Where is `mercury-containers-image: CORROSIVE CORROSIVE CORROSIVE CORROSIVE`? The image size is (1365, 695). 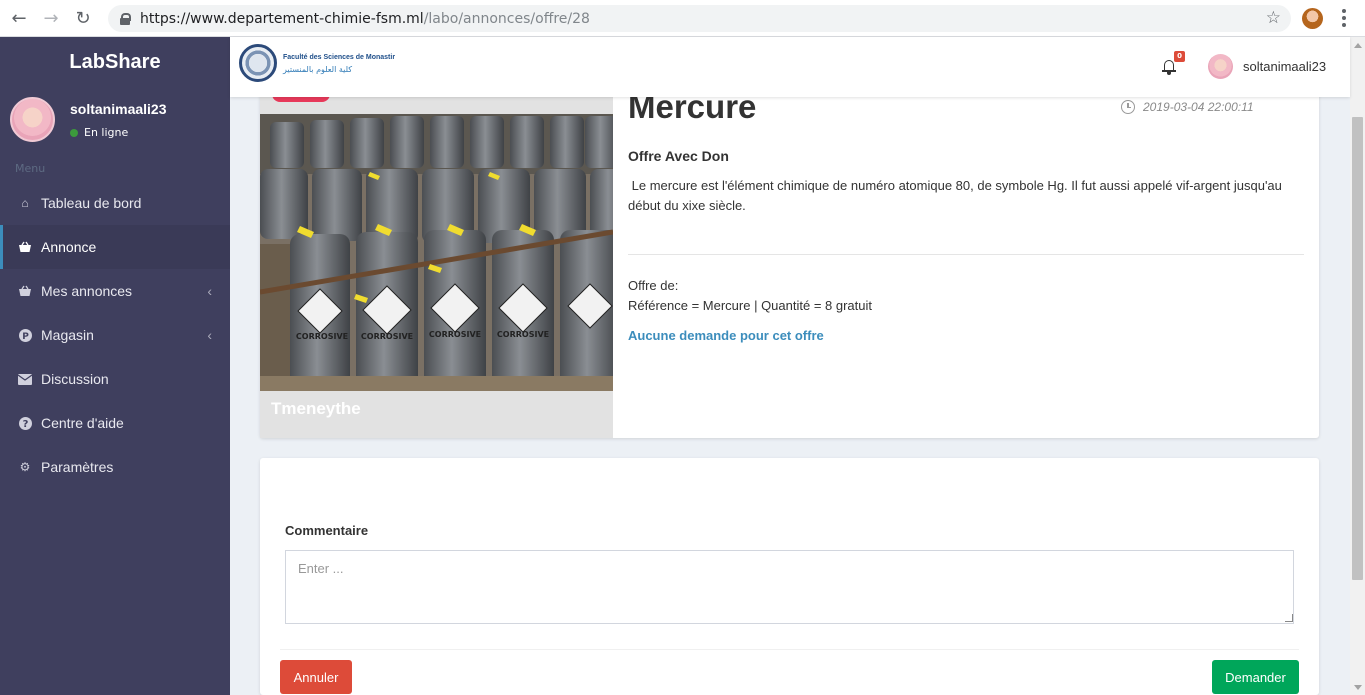 mercury-containers-image: CORROSIVE CORROSIVE CORROSIVE CORROSIVE is located at coordinates (436, 252).